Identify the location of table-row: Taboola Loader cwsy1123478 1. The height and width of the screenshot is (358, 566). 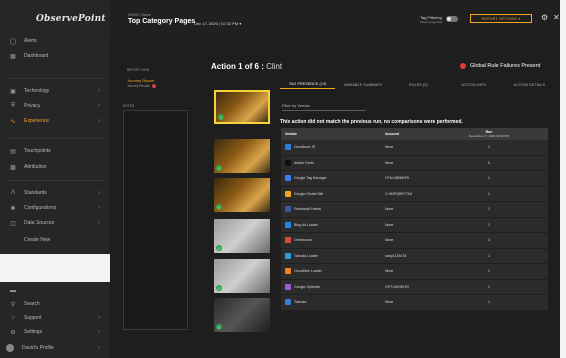
(414, 256).